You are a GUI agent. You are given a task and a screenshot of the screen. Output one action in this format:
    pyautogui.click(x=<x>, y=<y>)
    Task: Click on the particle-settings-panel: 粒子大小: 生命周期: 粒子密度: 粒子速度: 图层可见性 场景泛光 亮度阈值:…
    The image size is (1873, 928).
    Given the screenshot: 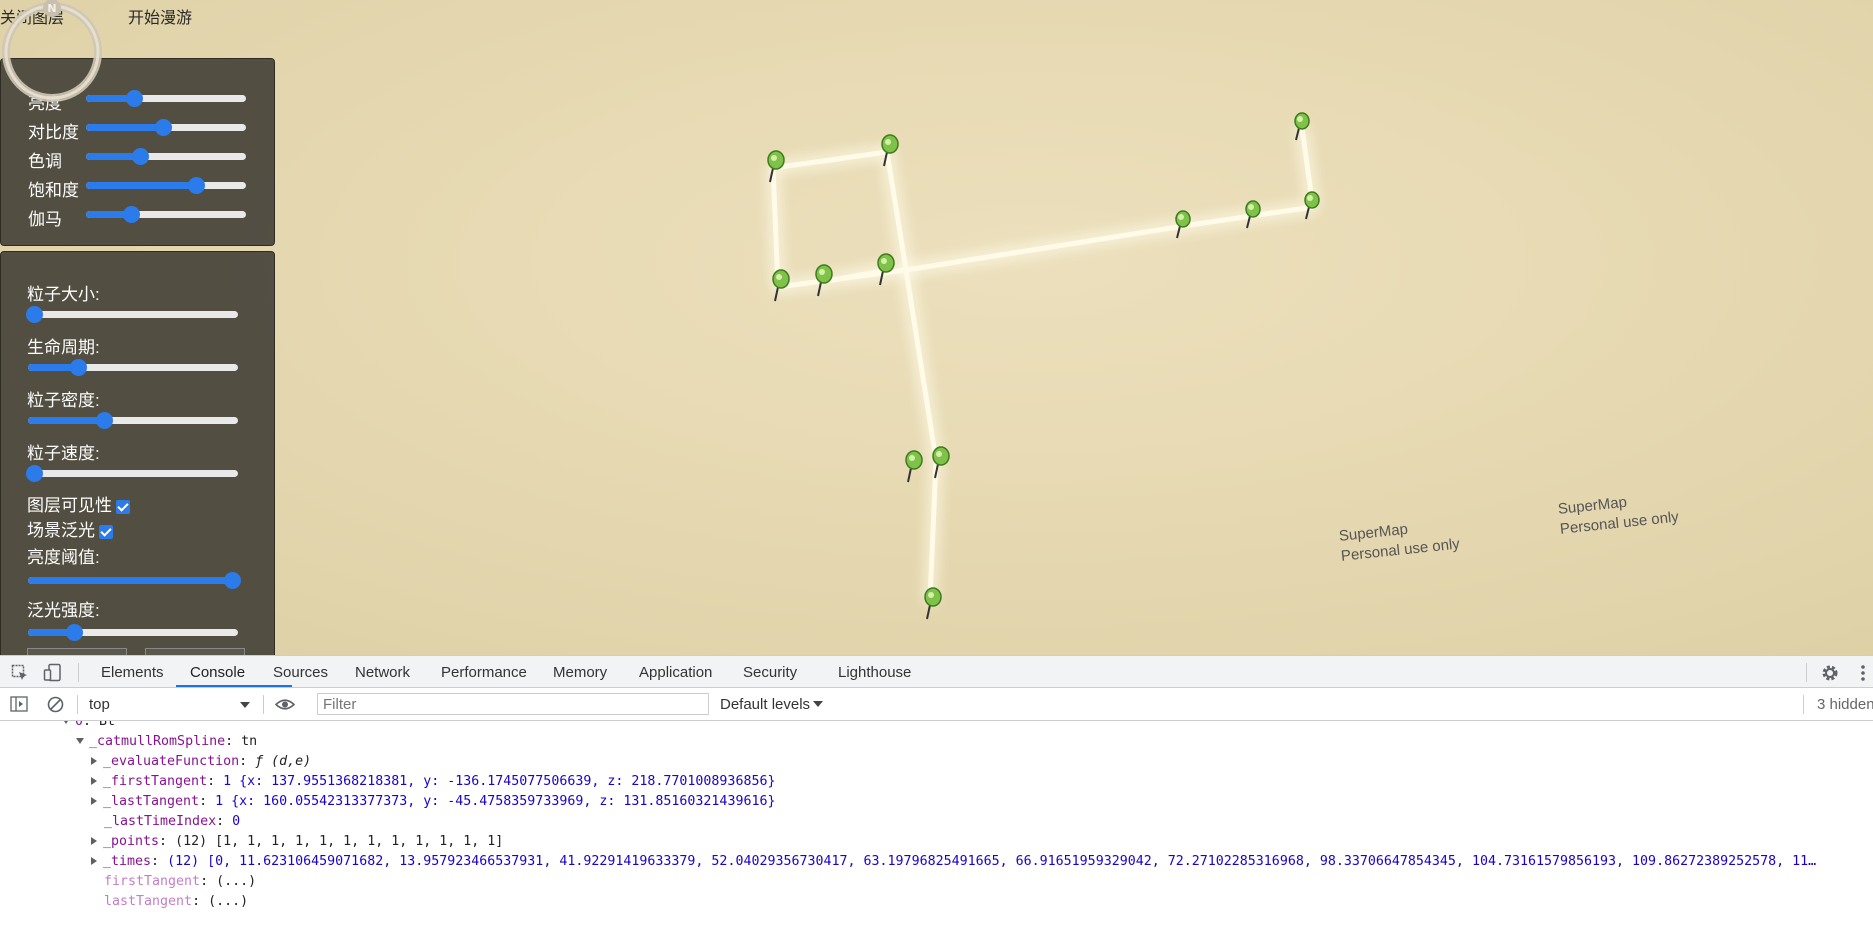 What is the action you would take?
    pyautogui.click(x=137, y=453)
    